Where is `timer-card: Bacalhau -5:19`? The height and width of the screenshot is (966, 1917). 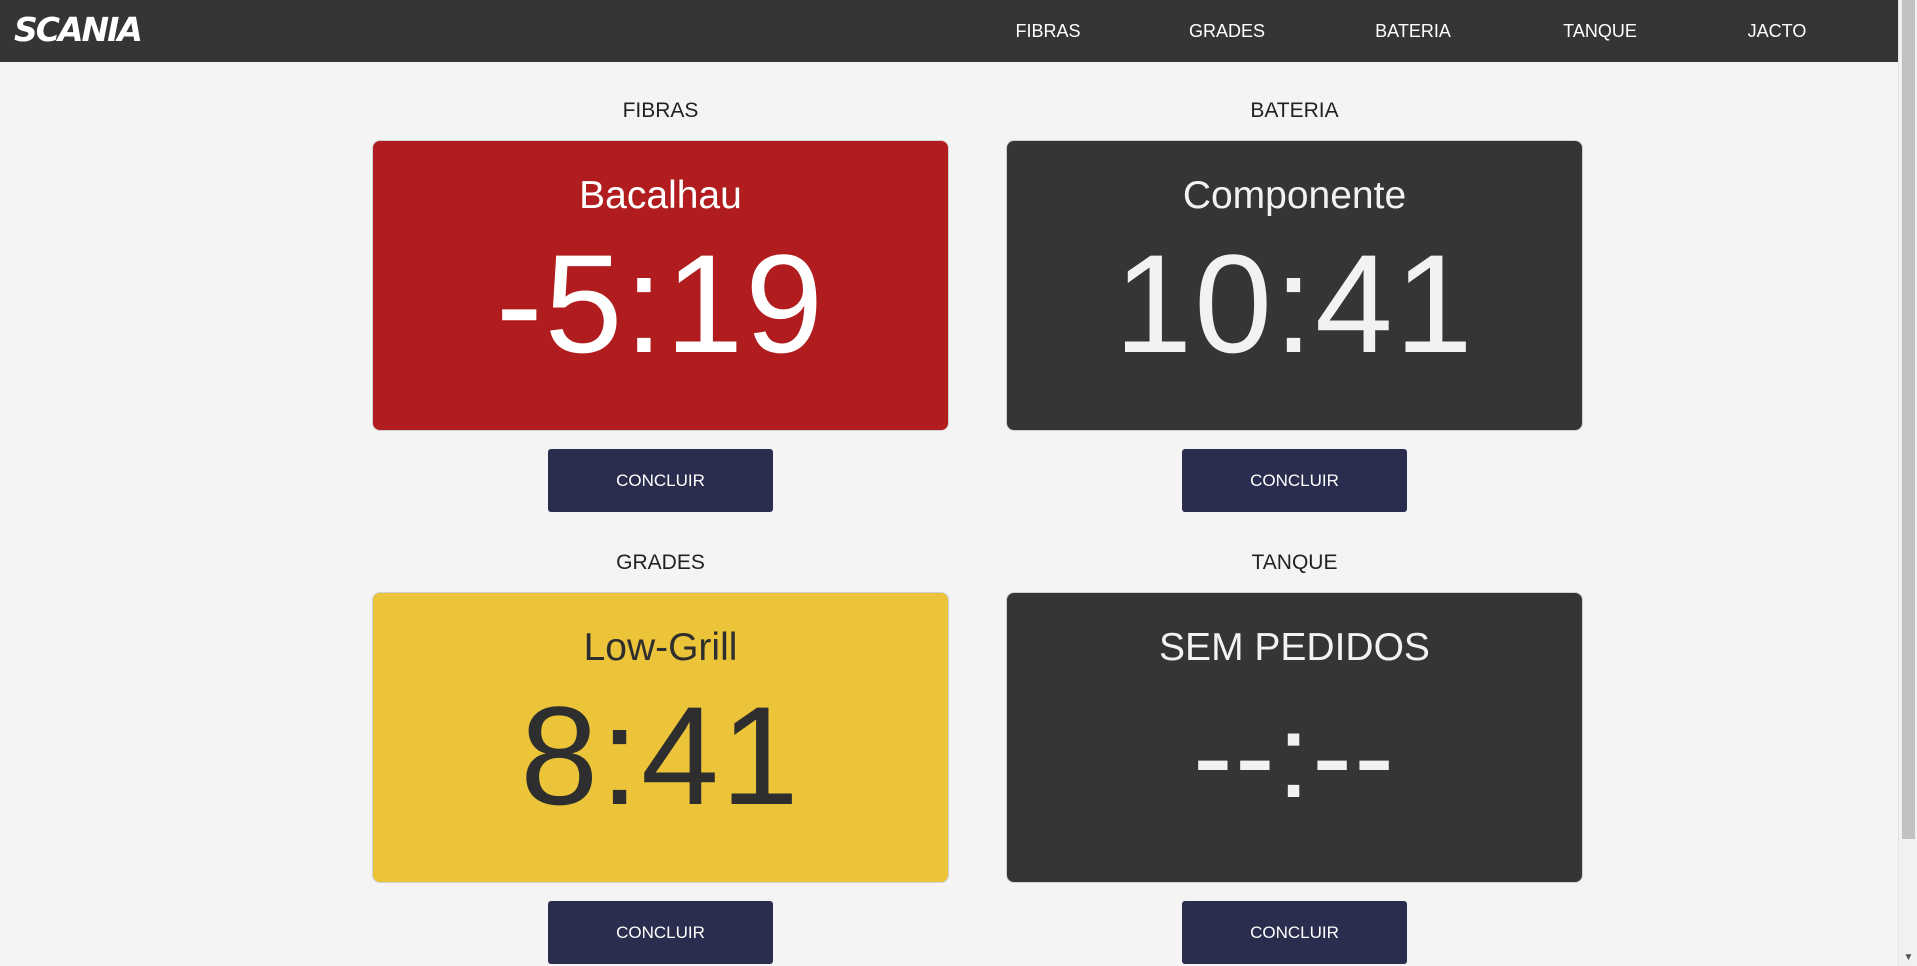 timer-card: Bacalhau -5:19 is located at coordinates (660, 285).